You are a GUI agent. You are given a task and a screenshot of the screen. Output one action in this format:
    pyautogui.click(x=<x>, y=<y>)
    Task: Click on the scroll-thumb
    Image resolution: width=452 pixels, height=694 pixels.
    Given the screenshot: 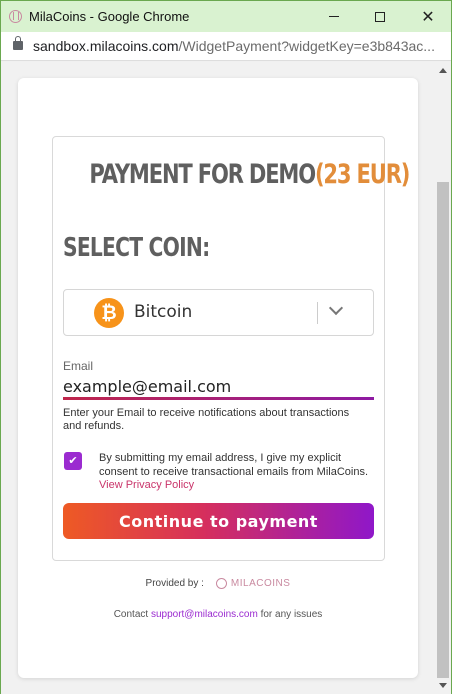 What is the action you would take?
    pyautogui.click(x=443, y=430)
    